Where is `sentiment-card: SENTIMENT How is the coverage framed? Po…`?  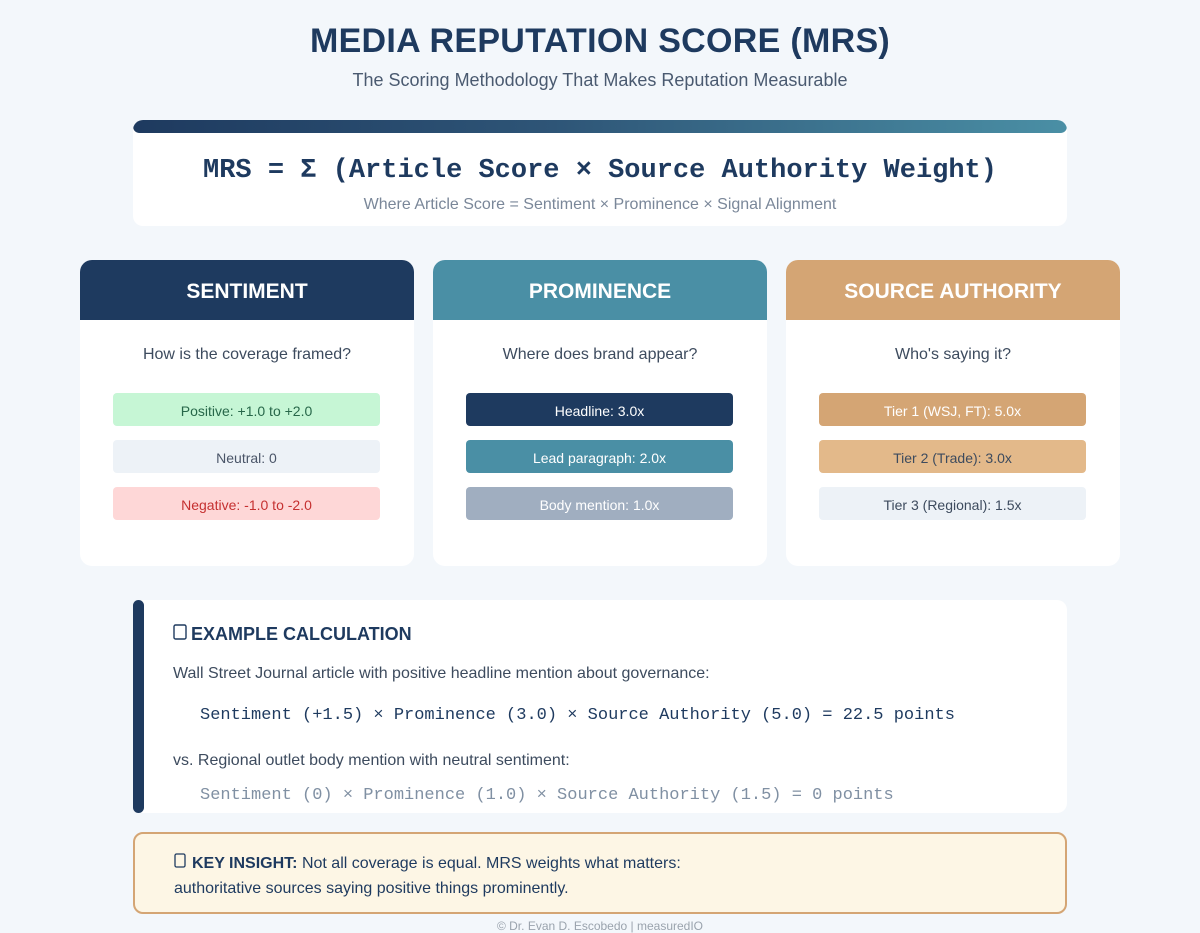 sentiment-card: SENTIMENT How is the coverage framed? Po… is located at coordinates (247, 413).